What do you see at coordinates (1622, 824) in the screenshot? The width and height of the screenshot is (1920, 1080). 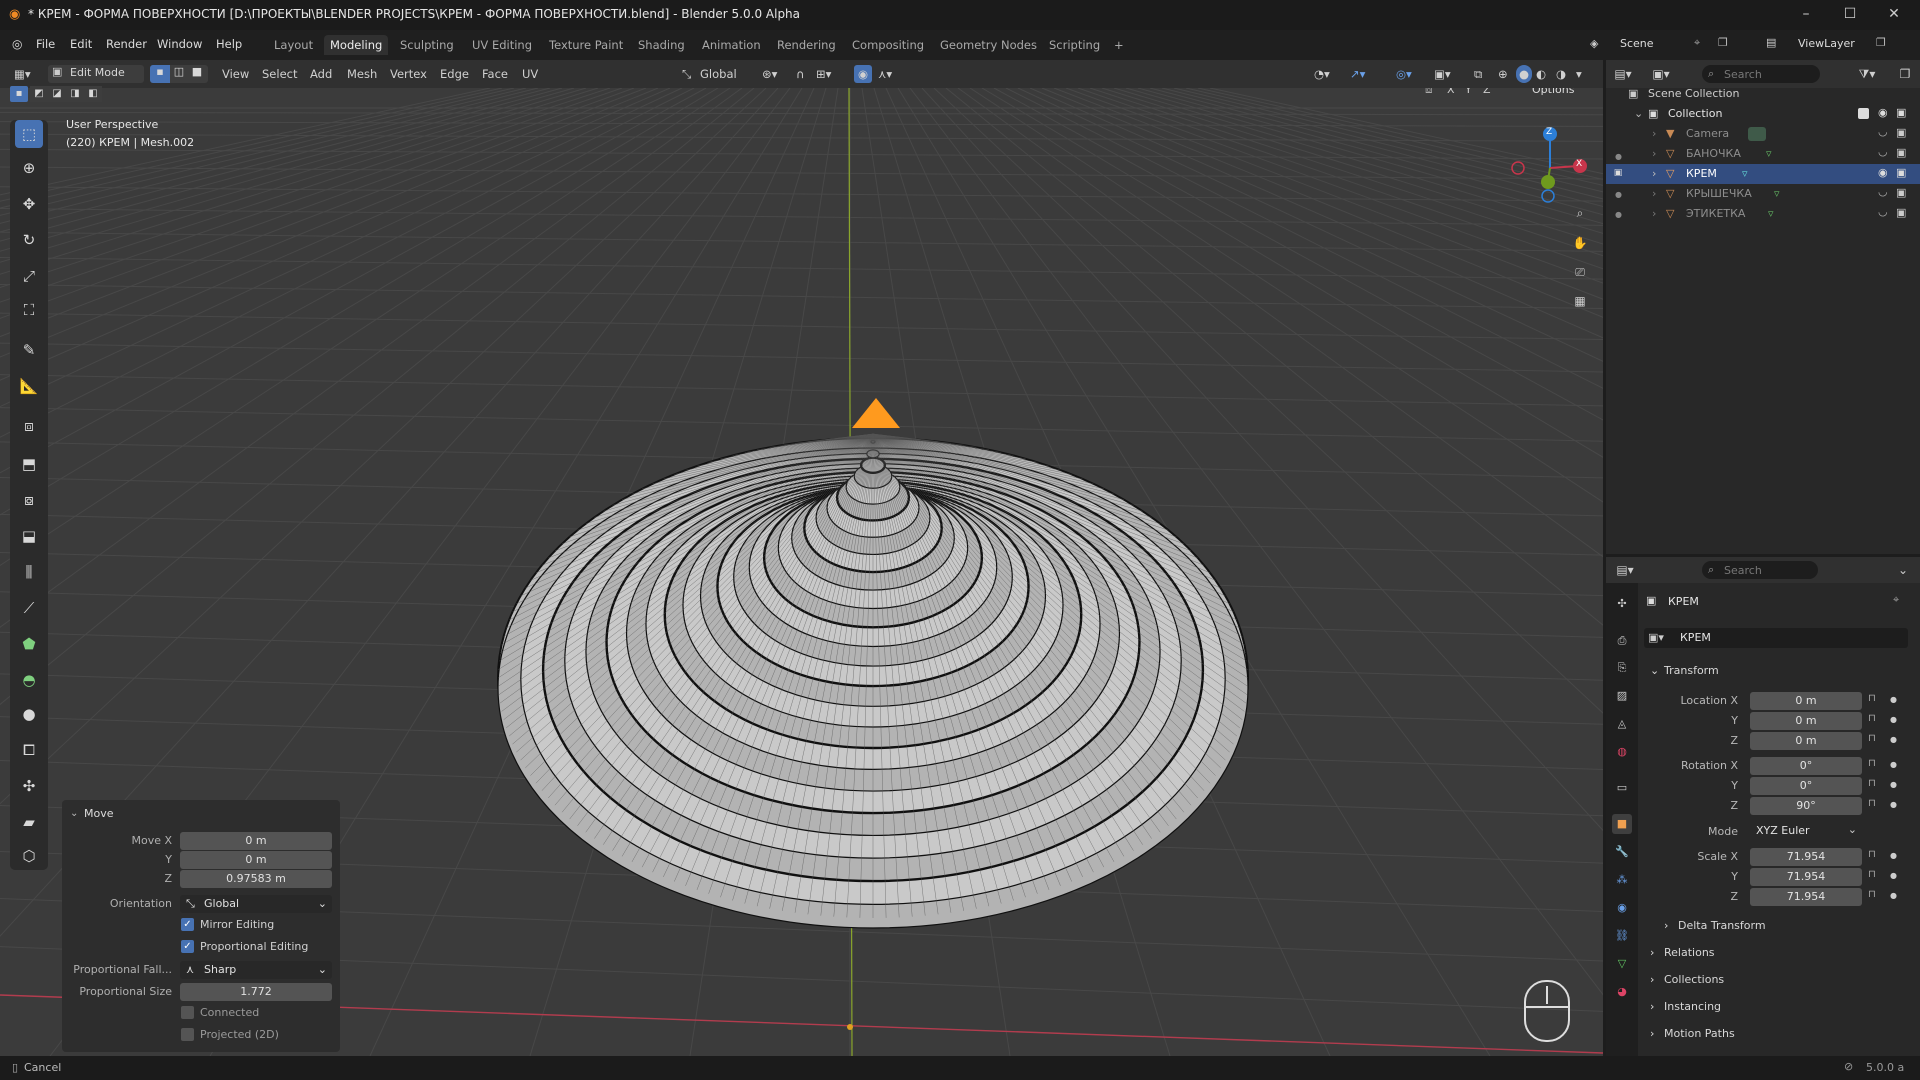 I see `object-tab-icon: ■` at bounding box center [1622, 824].